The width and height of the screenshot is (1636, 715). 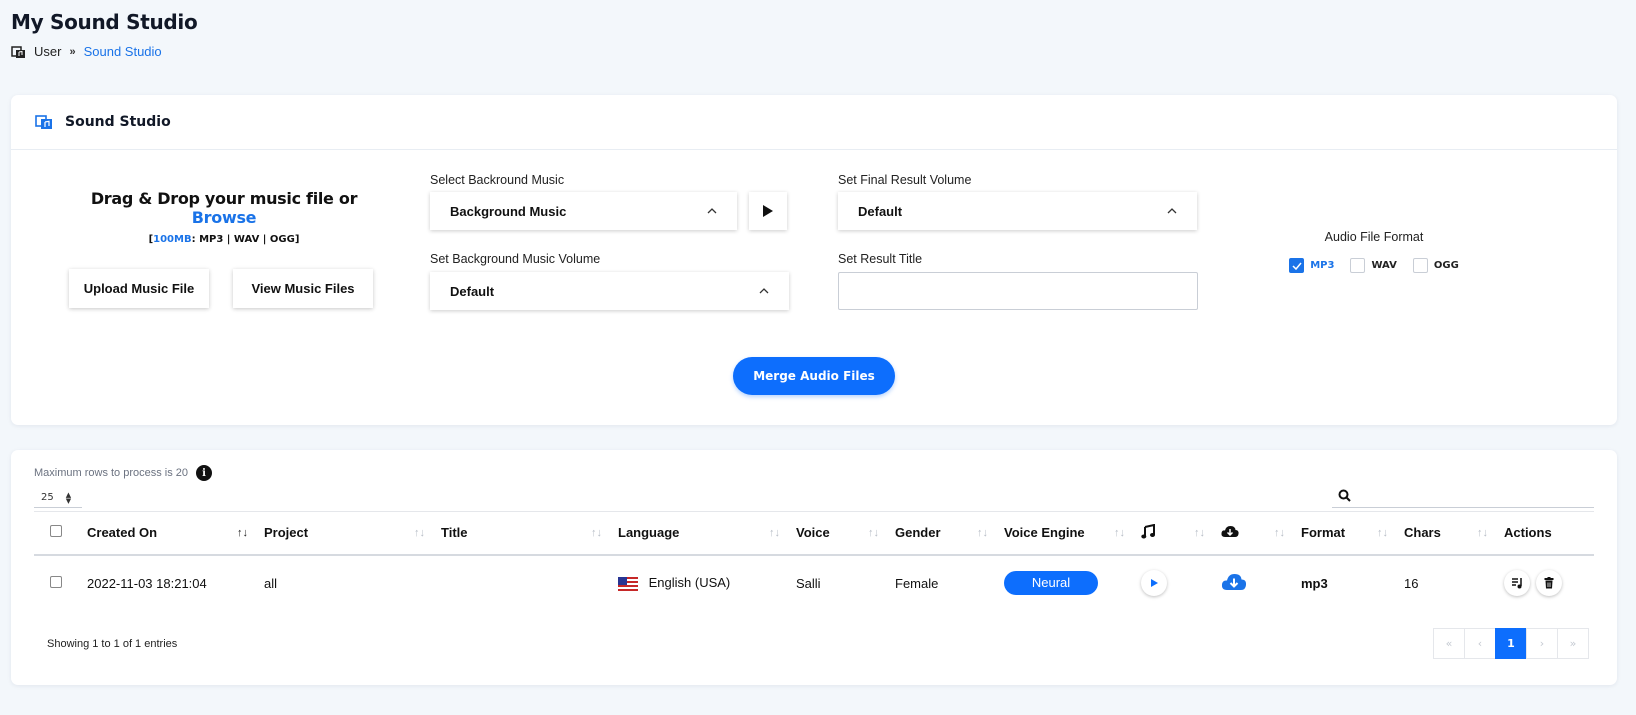 I want to click on card-header: Sound Studio, so click(x=814, y=122).